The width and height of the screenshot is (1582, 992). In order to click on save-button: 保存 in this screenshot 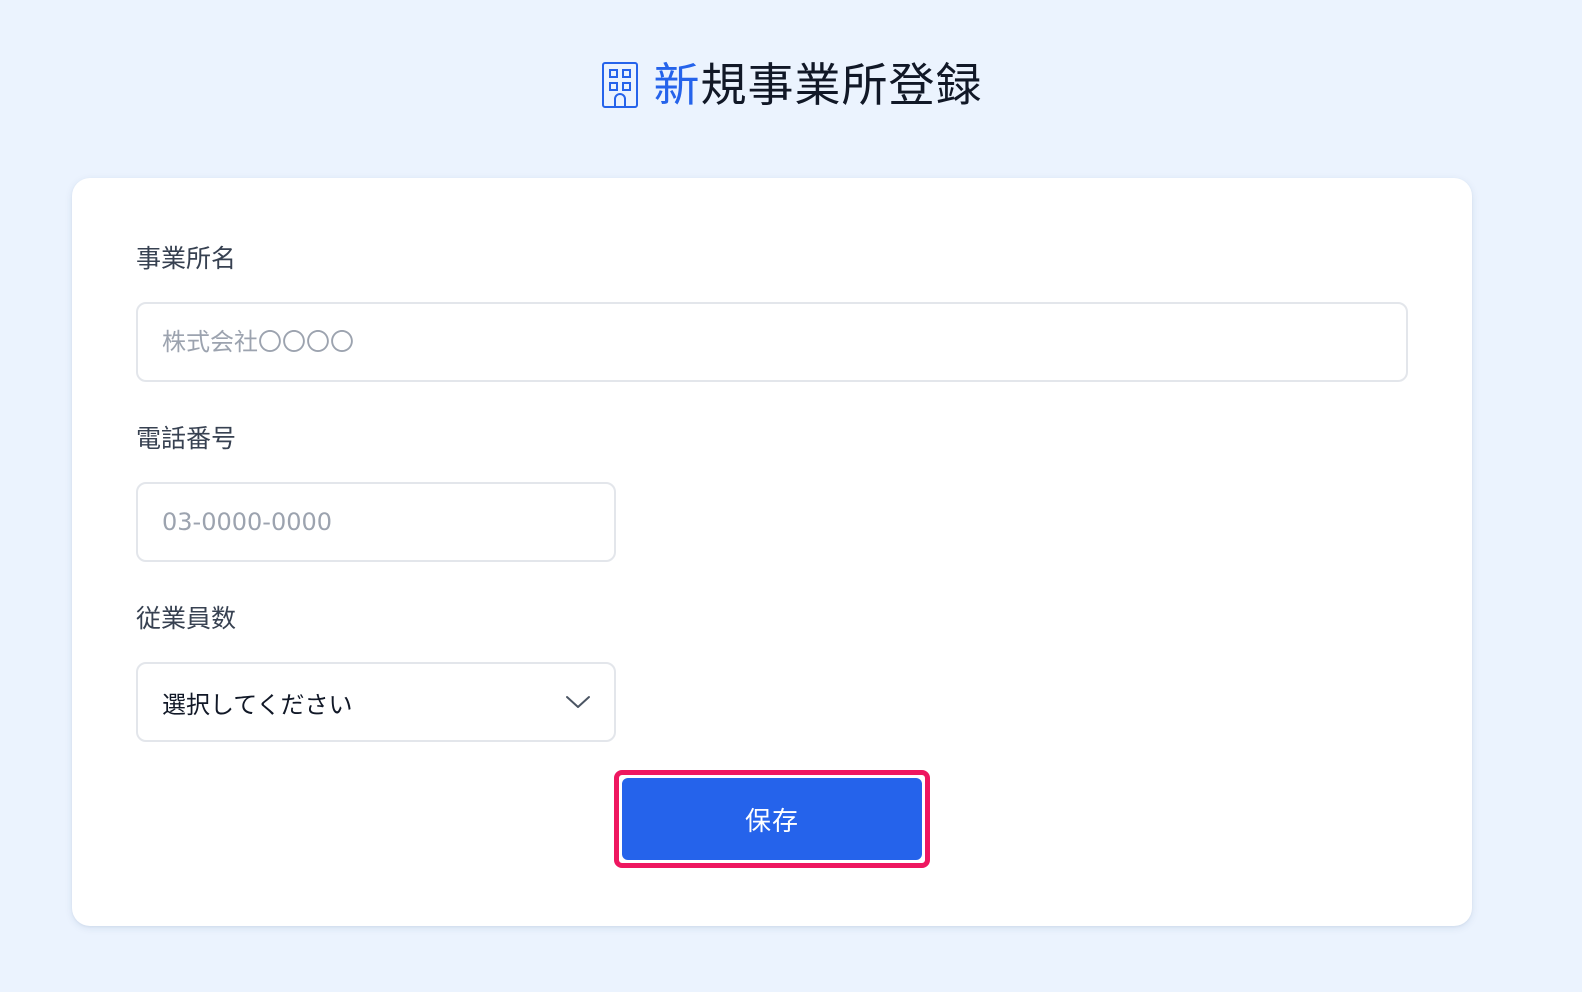, I will do `click(772, 819)`.